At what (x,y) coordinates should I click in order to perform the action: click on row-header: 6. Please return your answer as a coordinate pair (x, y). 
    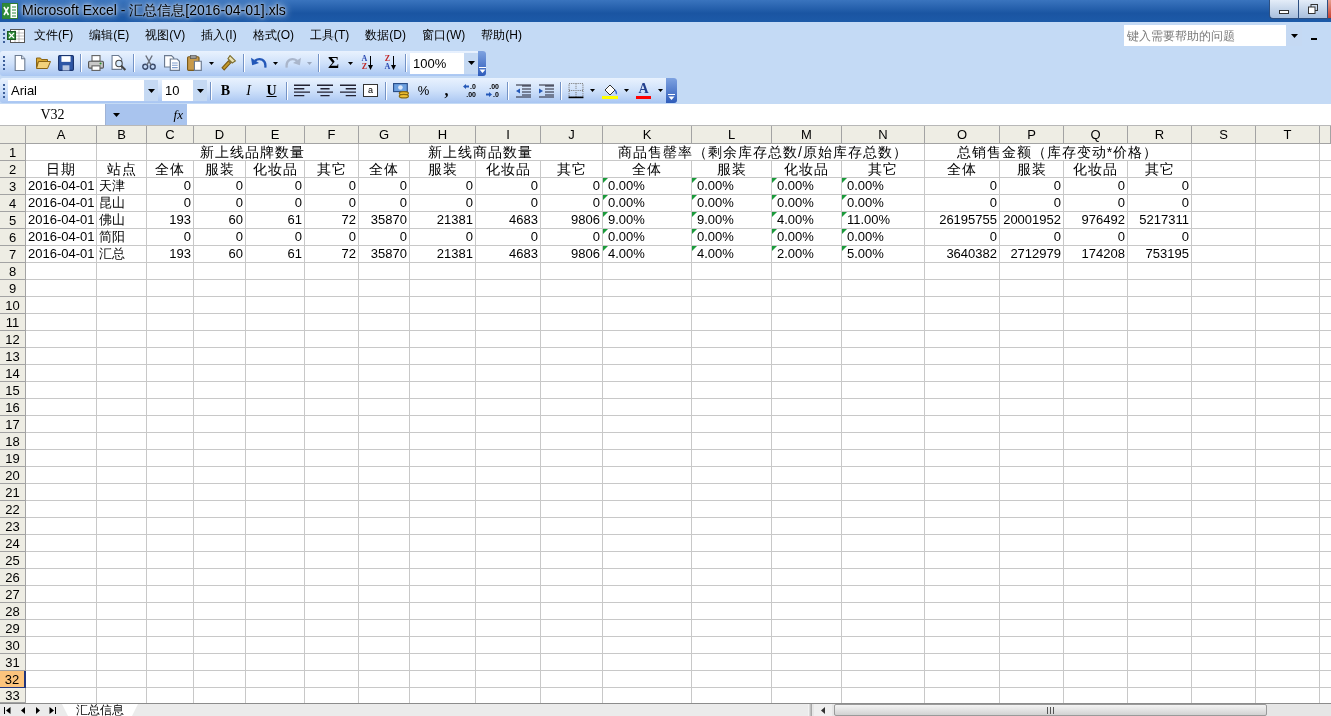
    Looking at the image, I should click on (13, 237).